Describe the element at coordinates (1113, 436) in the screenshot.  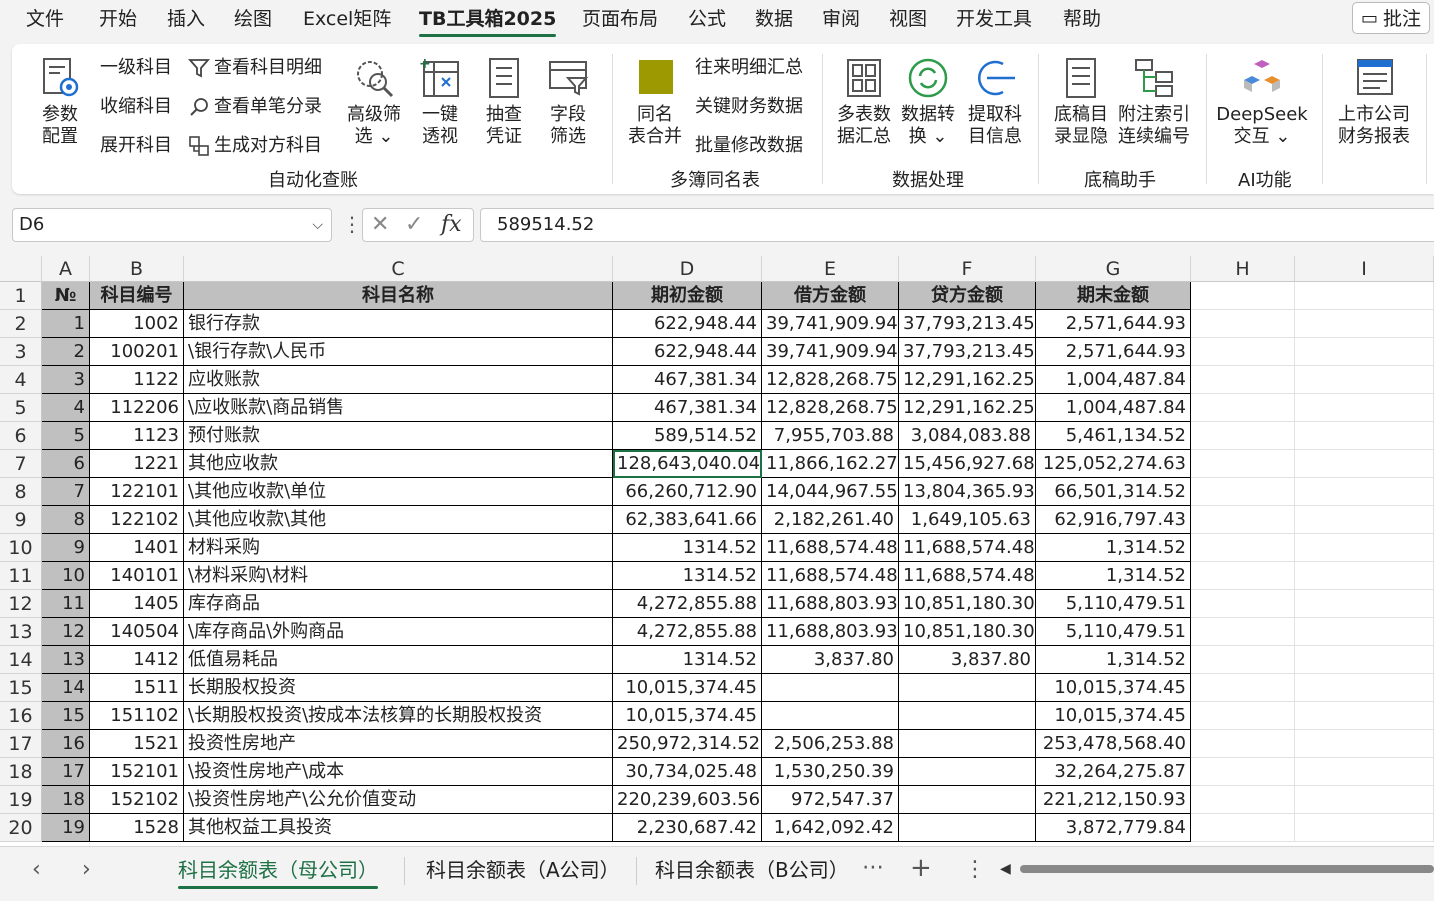
I see `table-cell: 5,461,134.52` at that location.